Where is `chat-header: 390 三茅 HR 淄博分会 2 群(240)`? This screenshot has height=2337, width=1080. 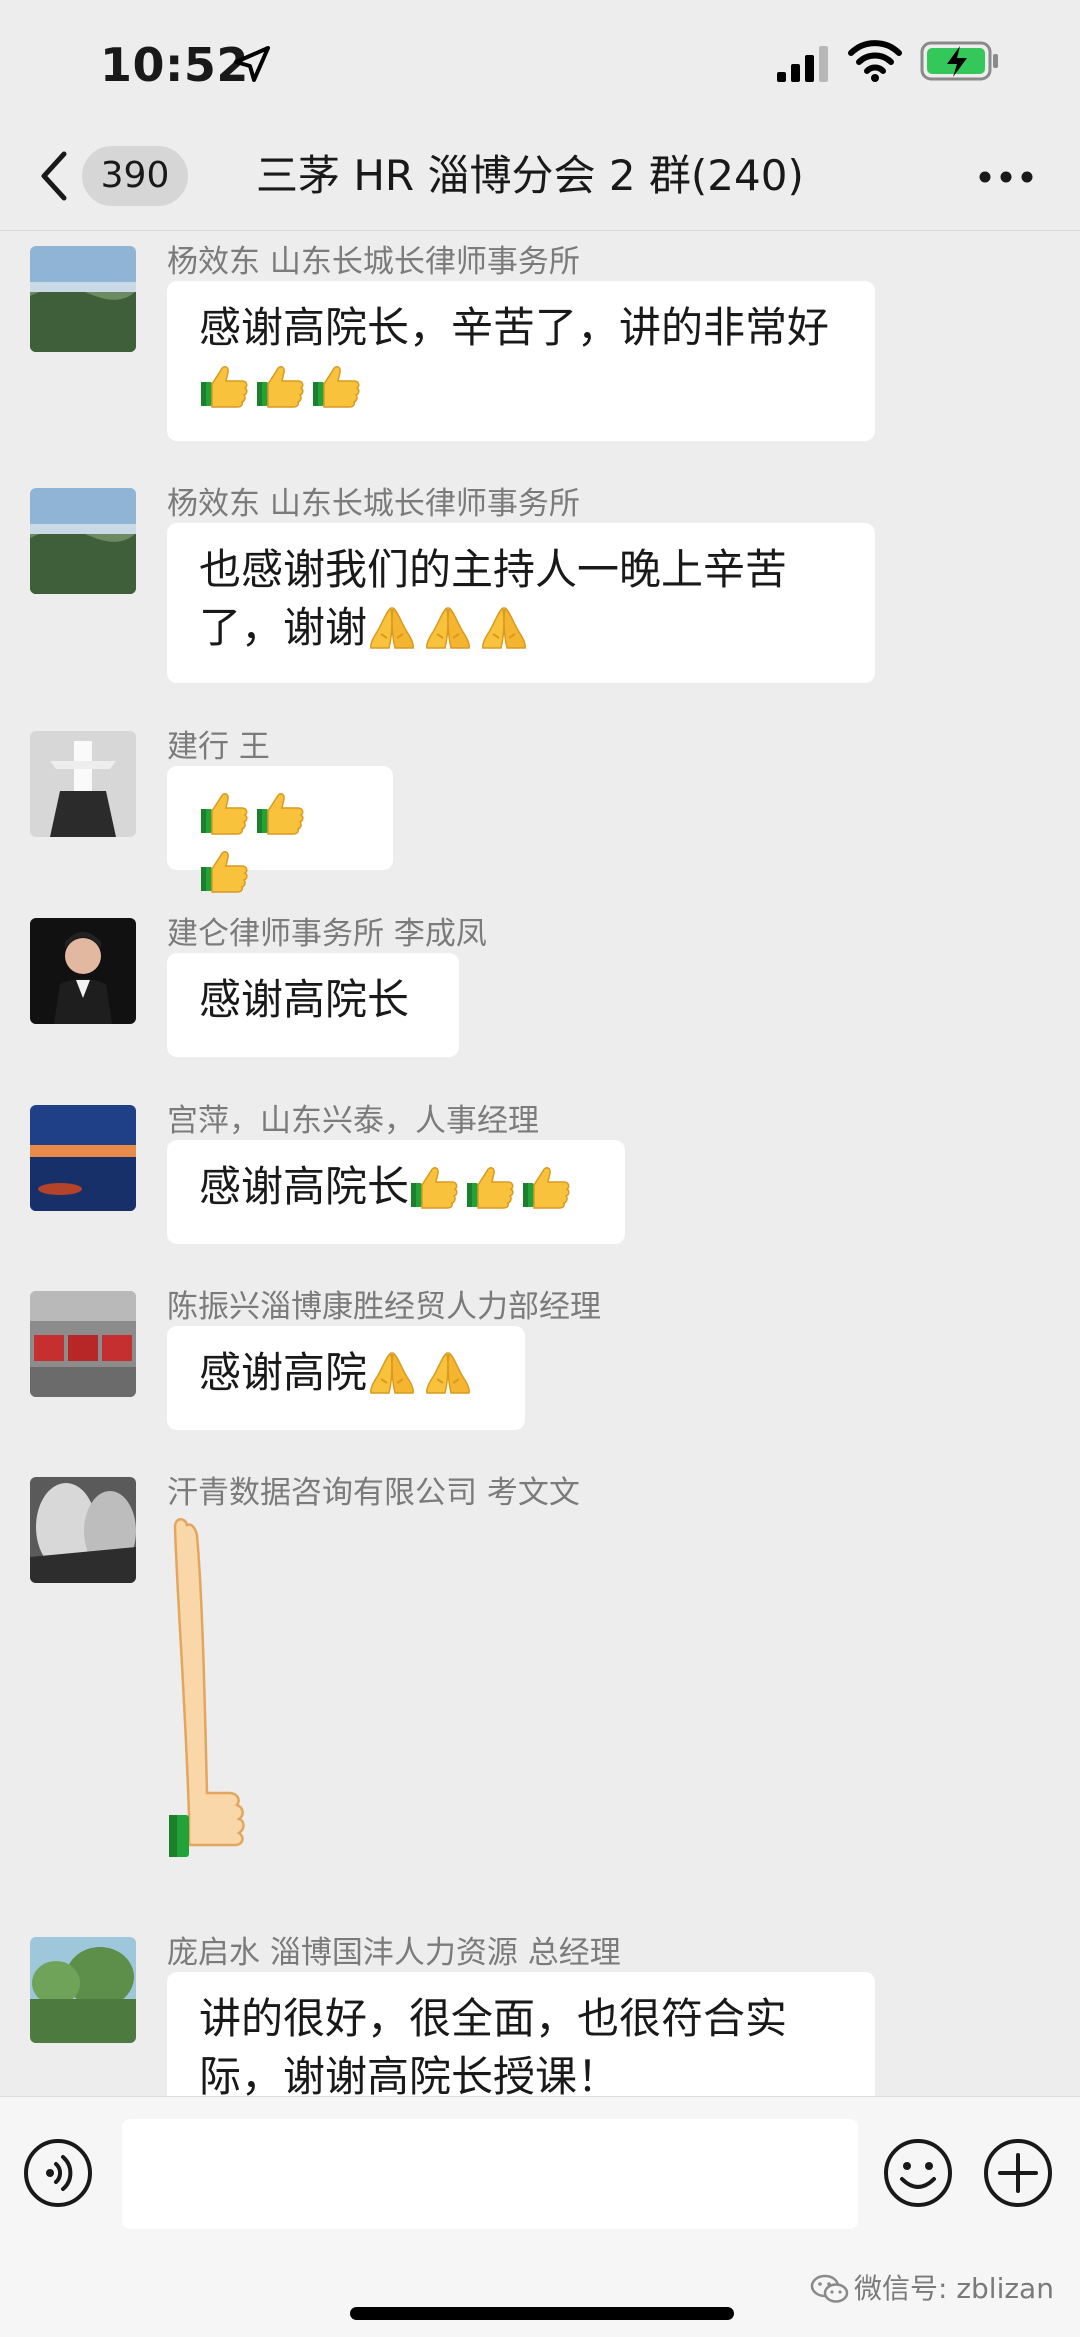
chat-header: 390 三茅 HR 淄博分会 2 群(240) is located at coordinates (540, 175).